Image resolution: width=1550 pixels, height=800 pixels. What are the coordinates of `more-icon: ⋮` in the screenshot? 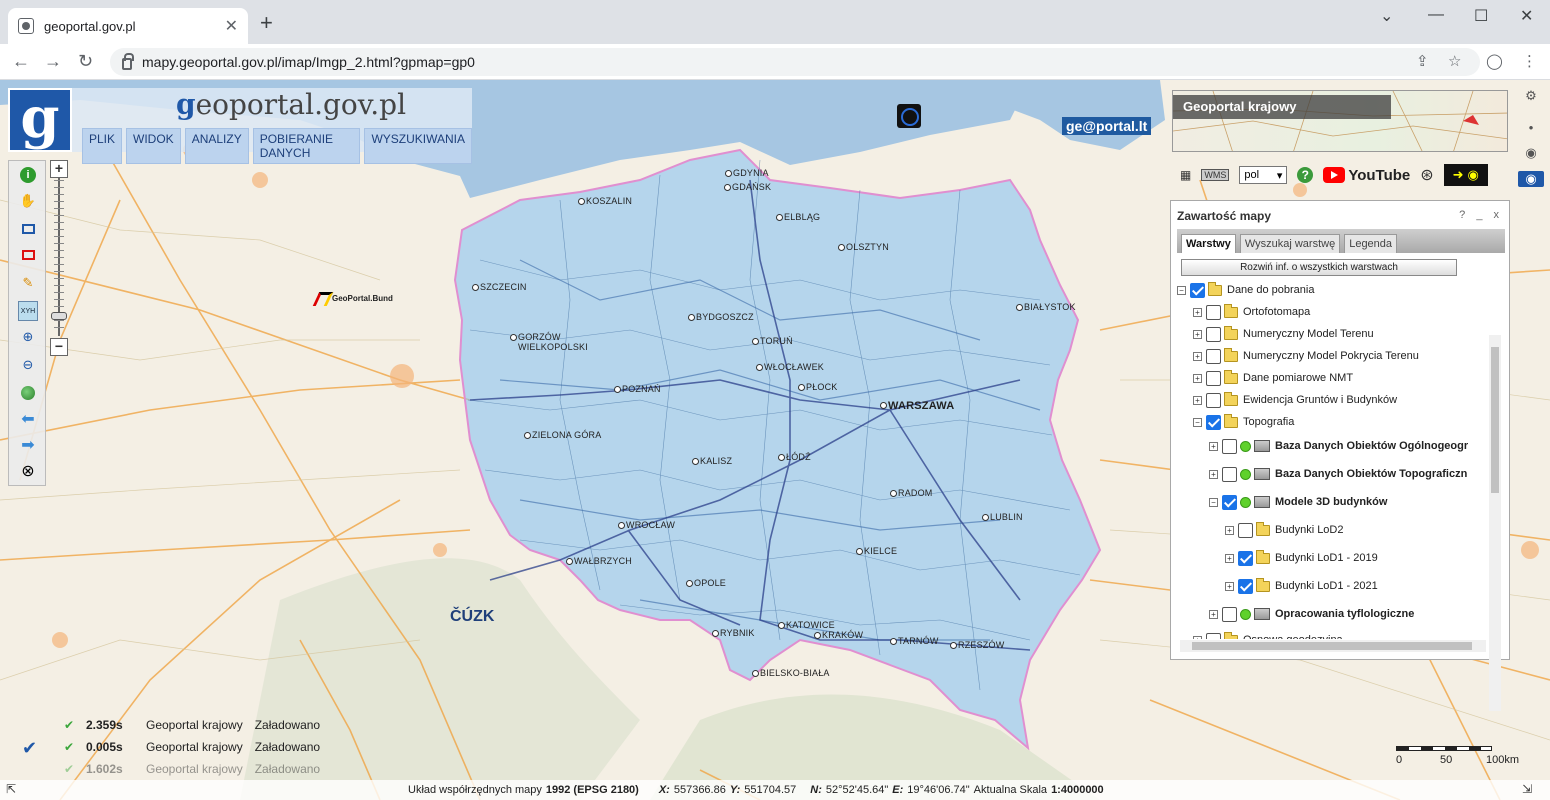 It's located at (1529, 61).